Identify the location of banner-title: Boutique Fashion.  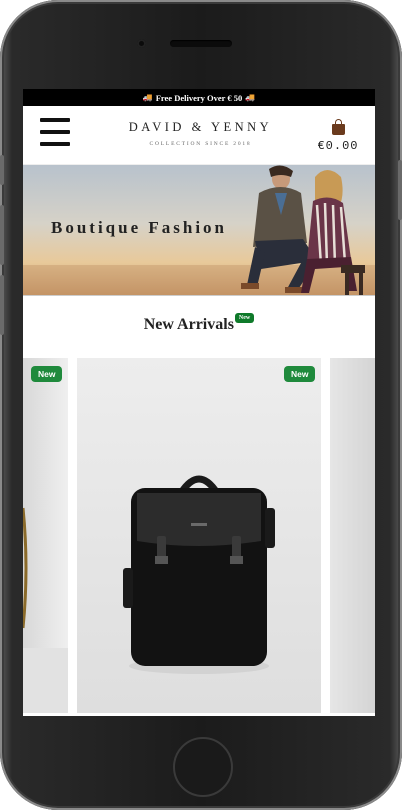
(139, 227).